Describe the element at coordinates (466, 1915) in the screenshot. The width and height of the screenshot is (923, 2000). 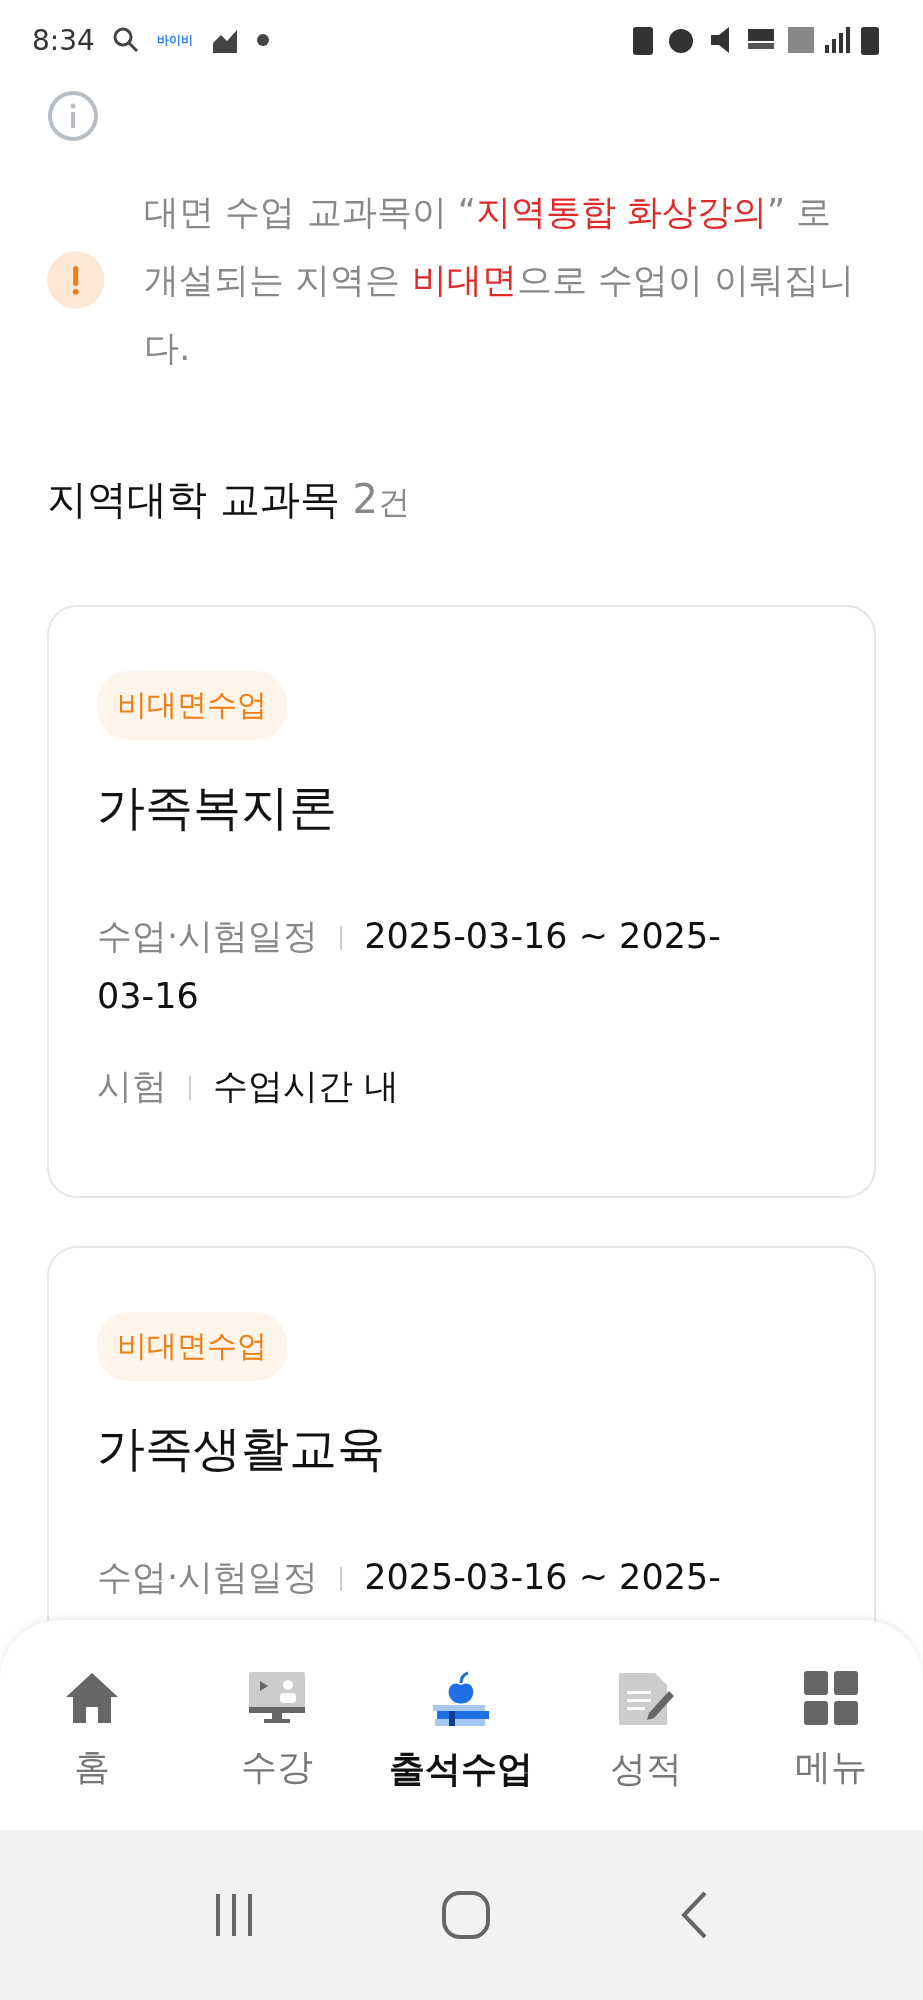
I see `home-button-icon` at that location.